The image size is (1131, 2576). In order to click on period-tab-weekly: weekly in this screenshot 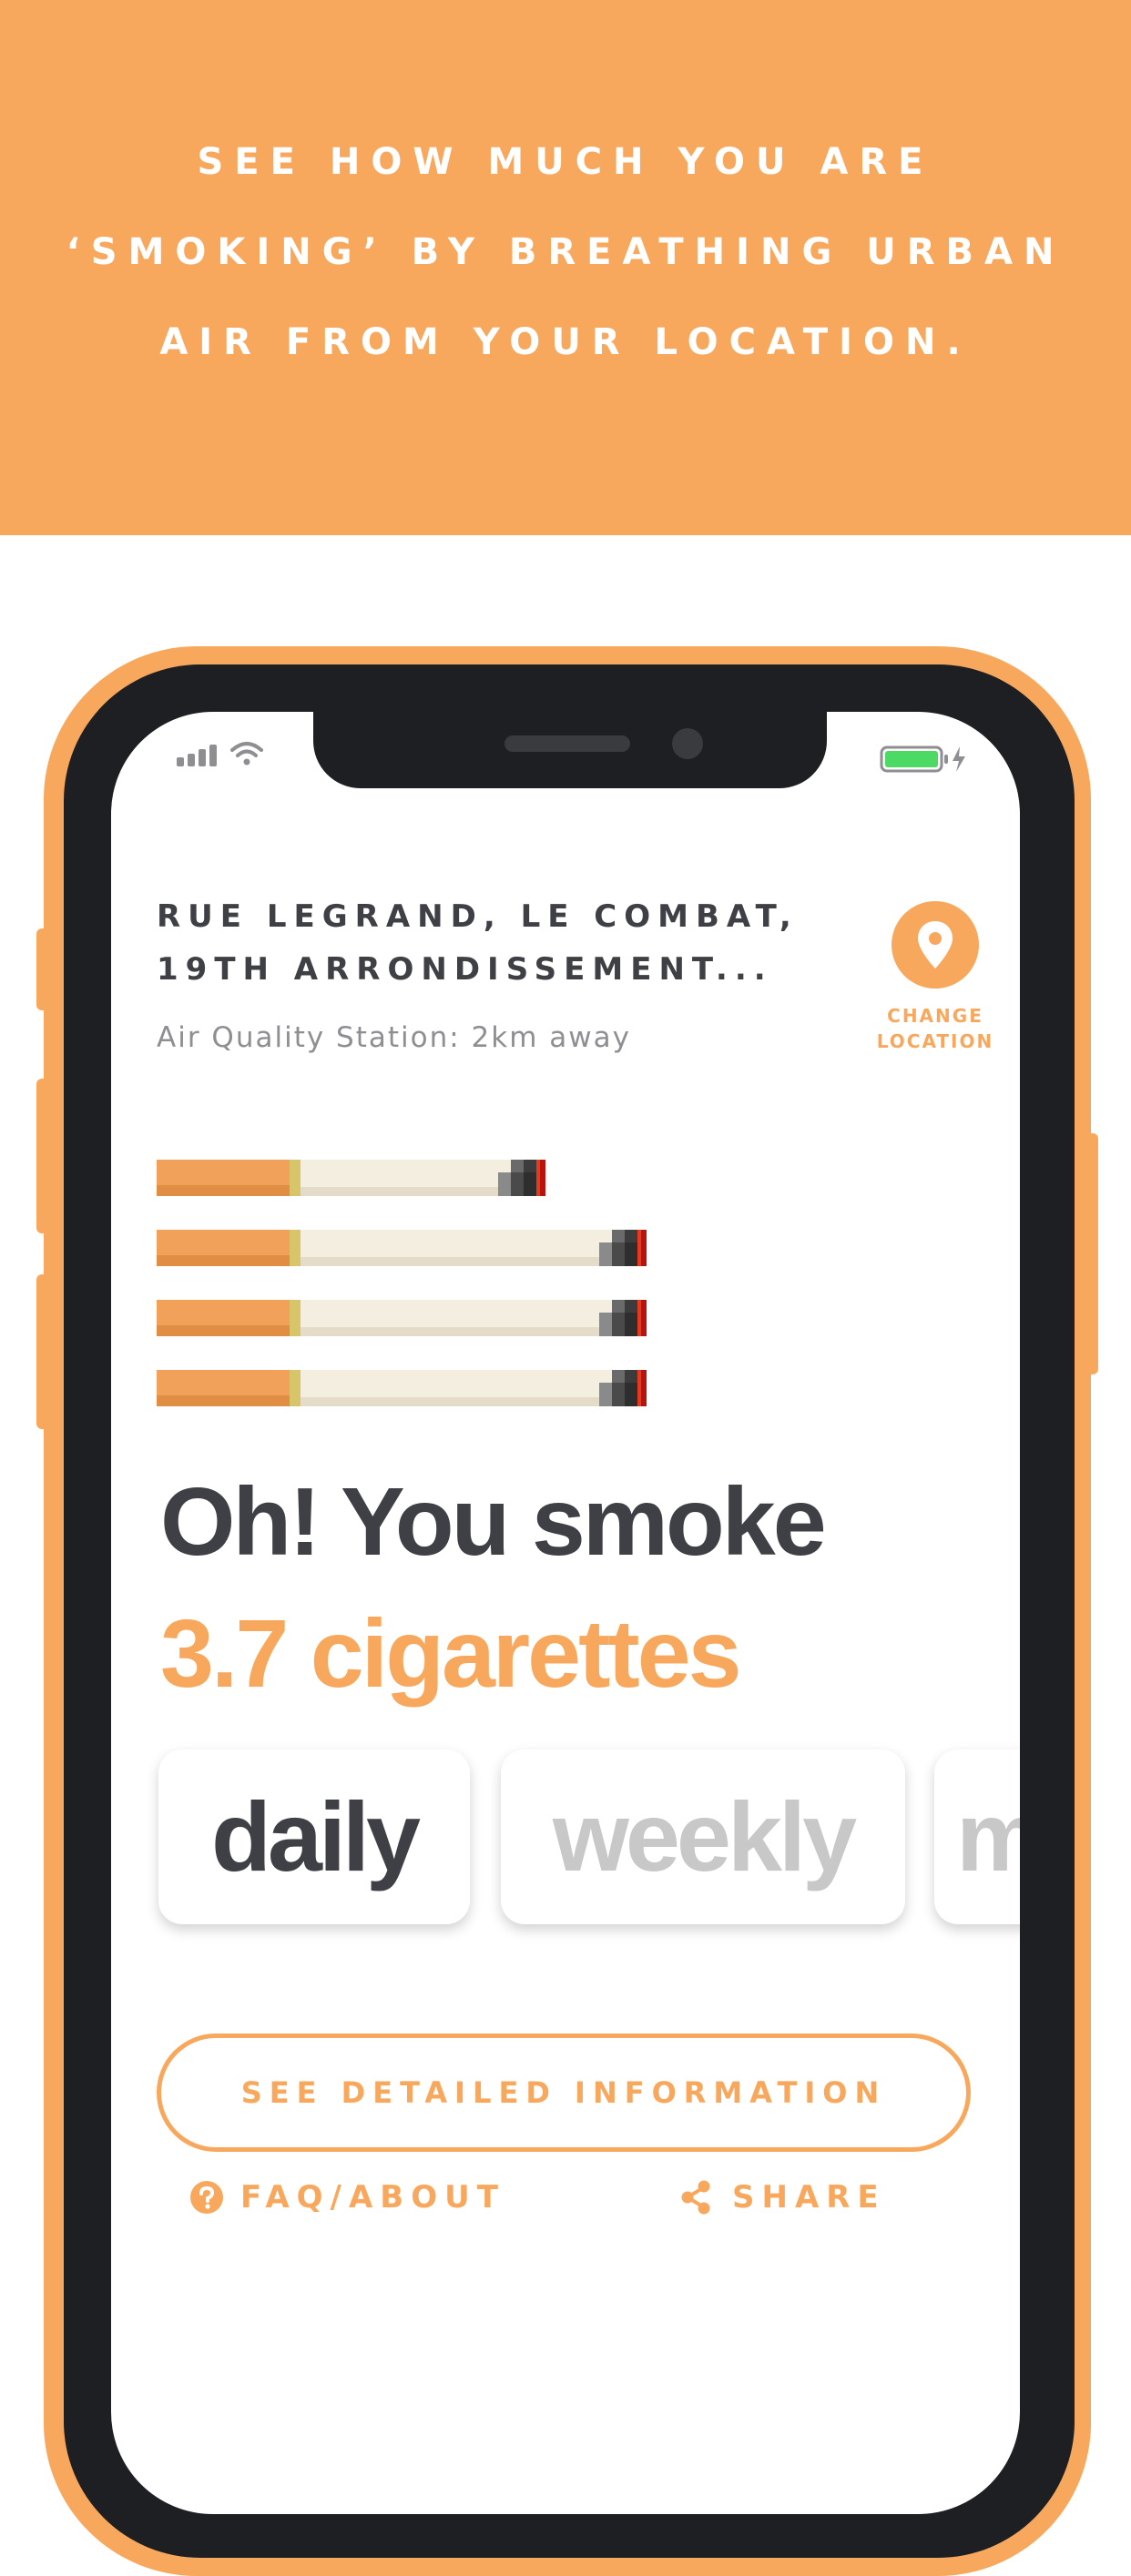, I will do `click(703, 1836)`.